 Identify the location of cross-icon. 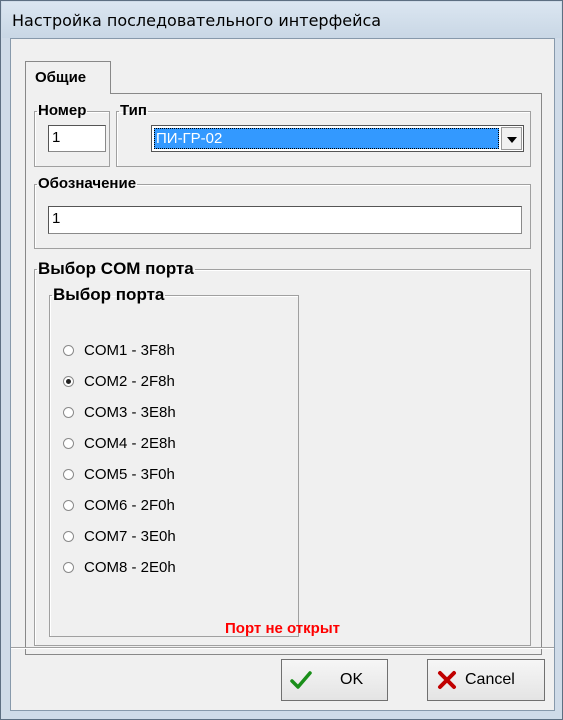
(447, 680).